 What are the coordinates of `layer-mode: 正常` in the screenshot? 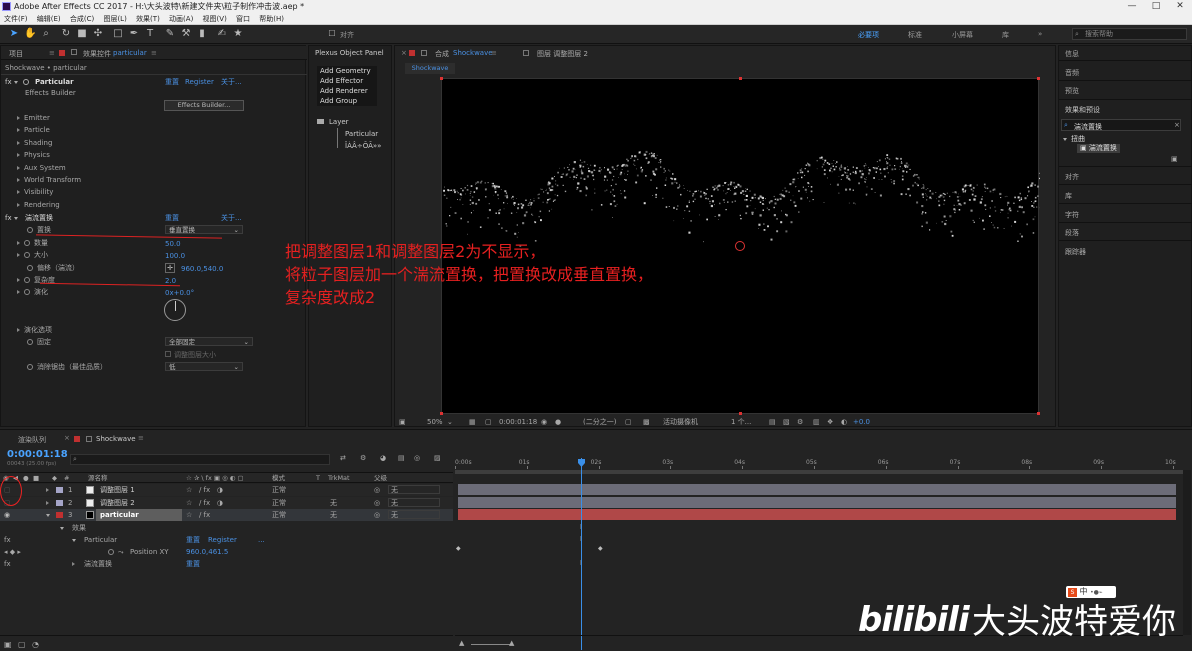 It's located at (279, 515).